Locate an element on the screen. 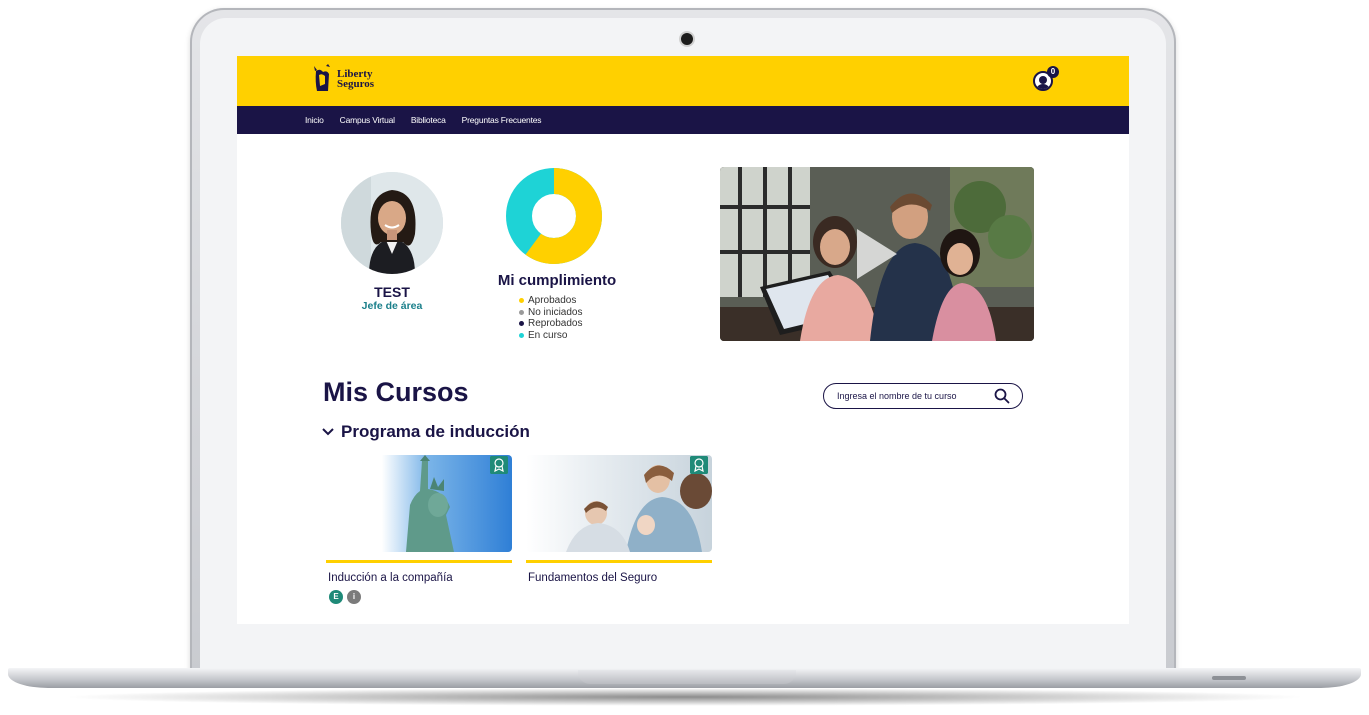 The width and height of the screenshot is (1369, 715). avatar is located at coordinates (392, 223).